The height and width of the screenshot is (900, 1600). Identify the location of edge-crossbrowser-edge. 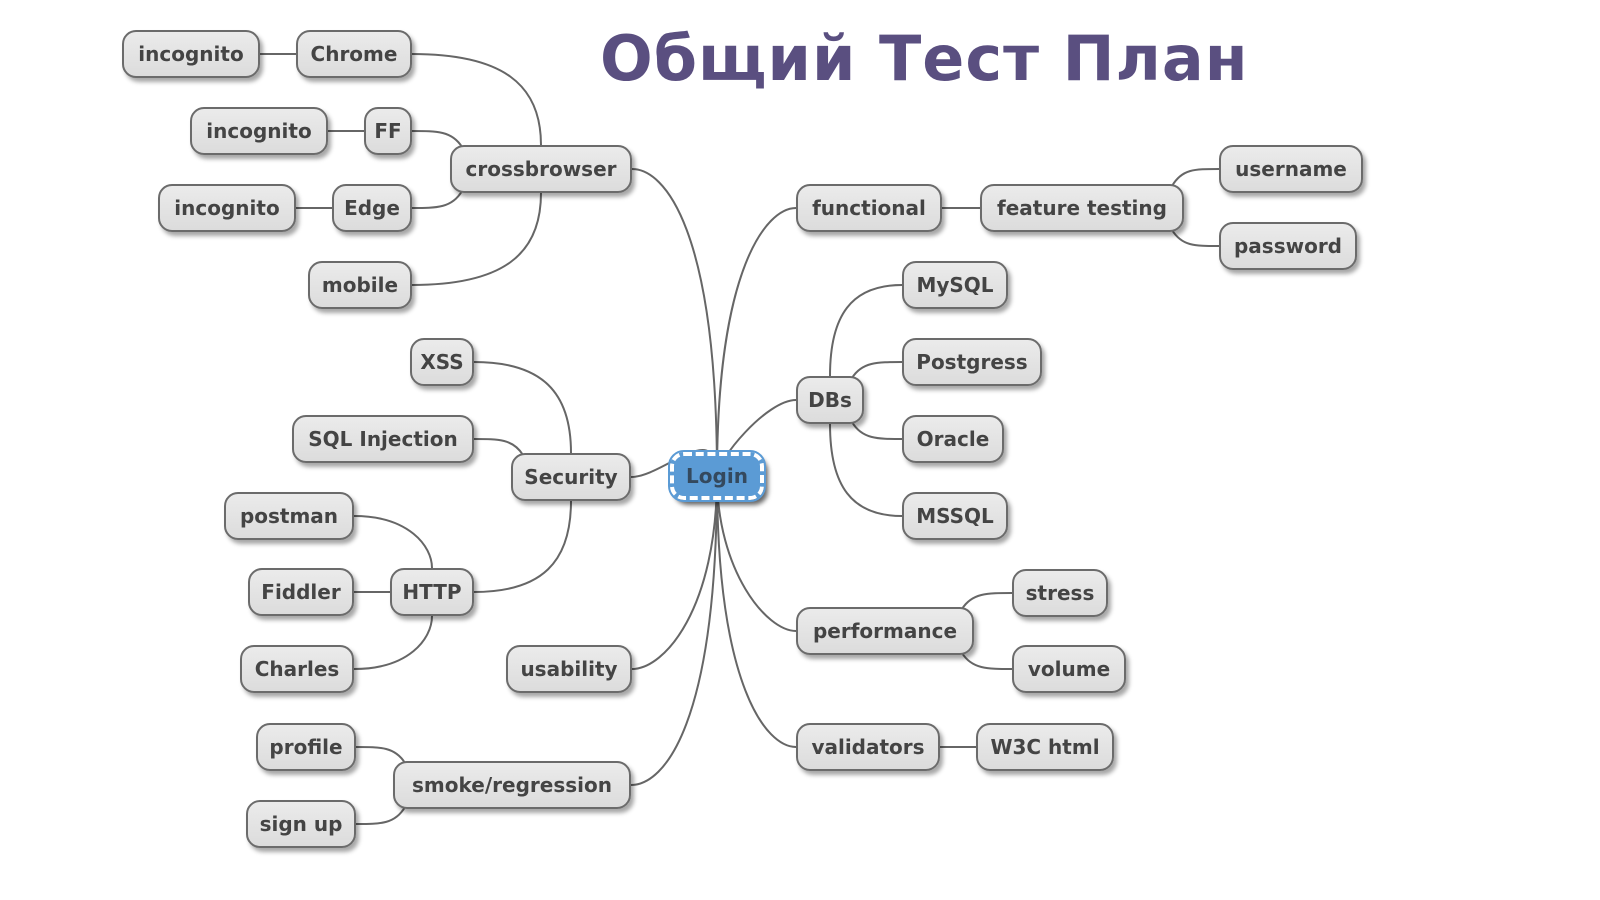
(437, 199).